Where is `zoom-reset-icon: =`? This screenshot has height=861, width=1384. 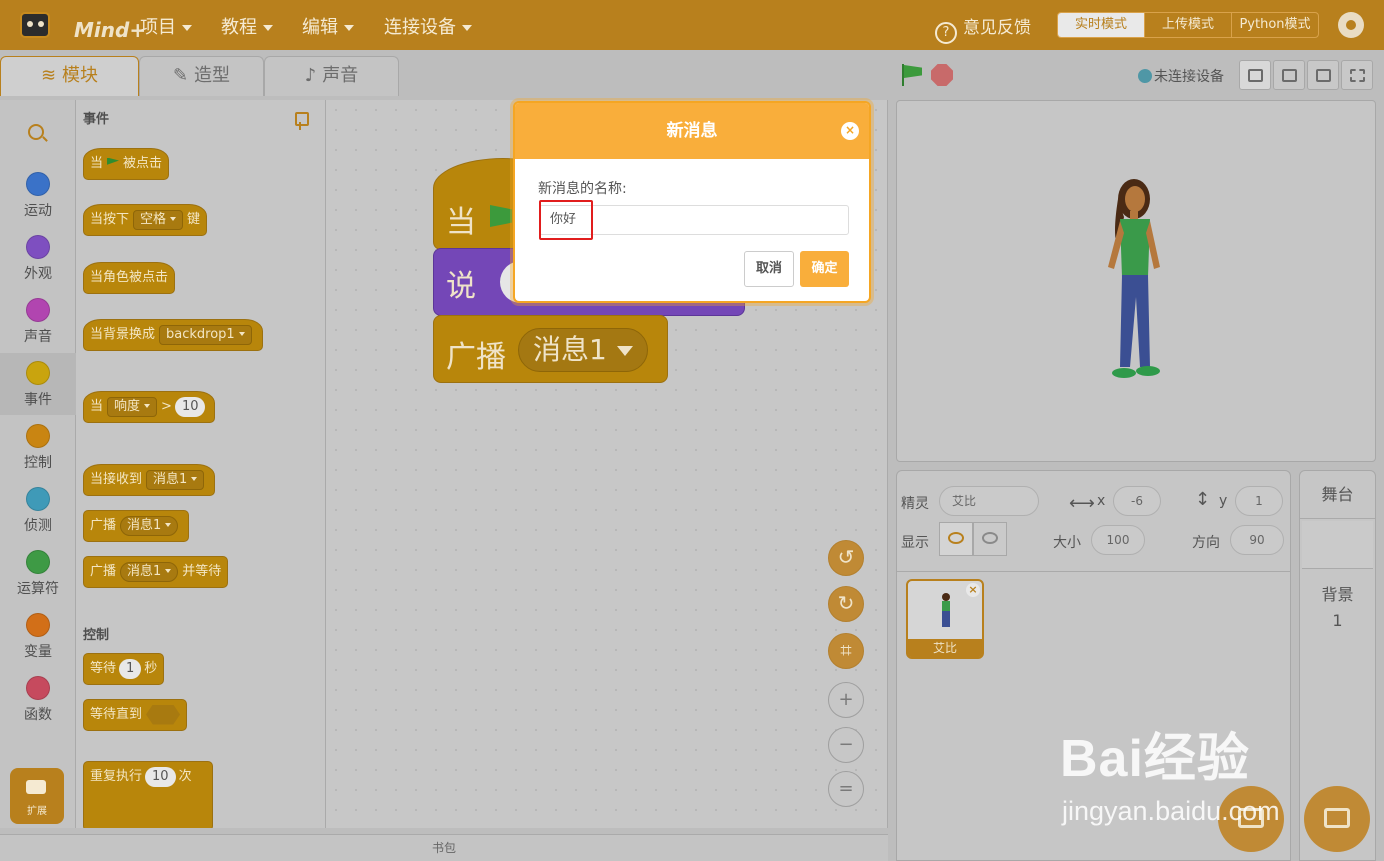
zoom-reset-icon: = is located at coordinates (846, 789).